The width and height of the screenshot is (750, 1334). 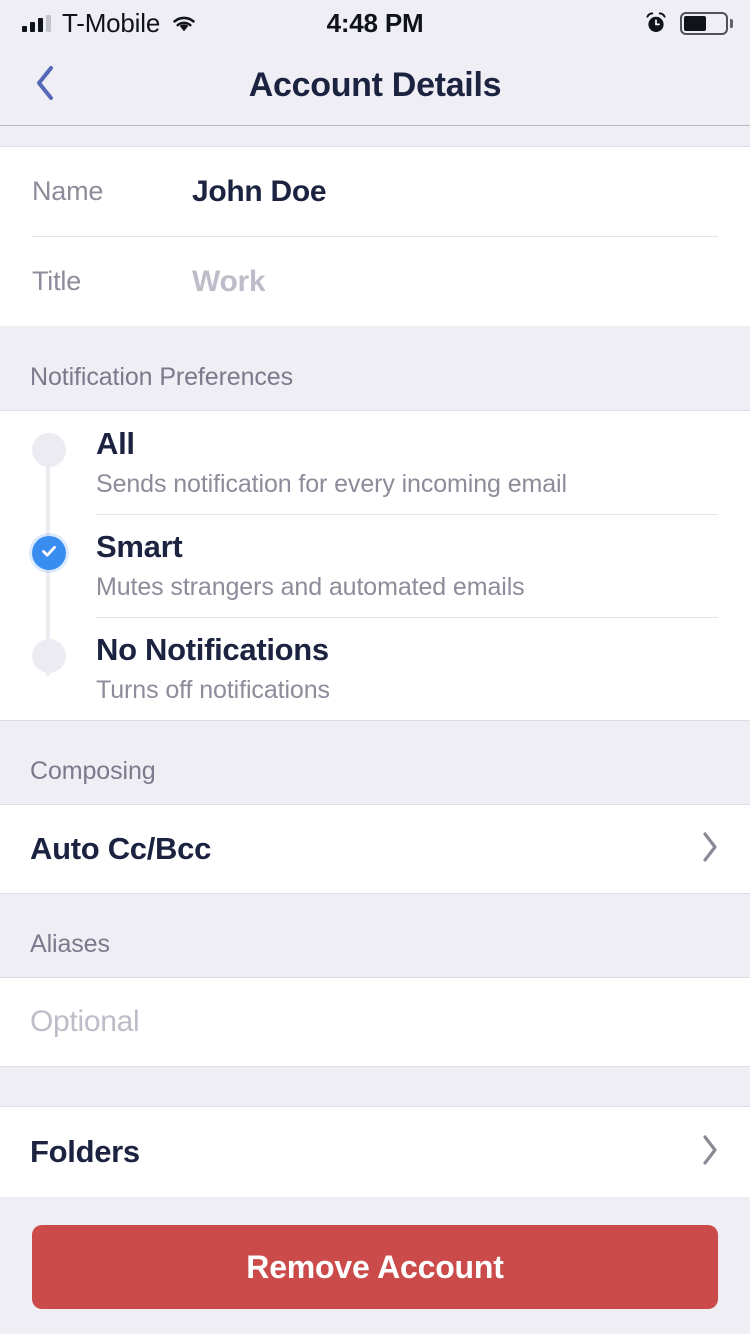 What do you see at coordinates (93, 771) in the screenshot?
I see `section-header-label: Composing` at bounding box center [93, 771].